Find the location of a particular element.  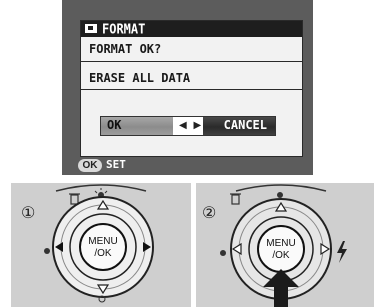

erase-warning: ERASE ALL DATA is located at coordinates (140, 78).